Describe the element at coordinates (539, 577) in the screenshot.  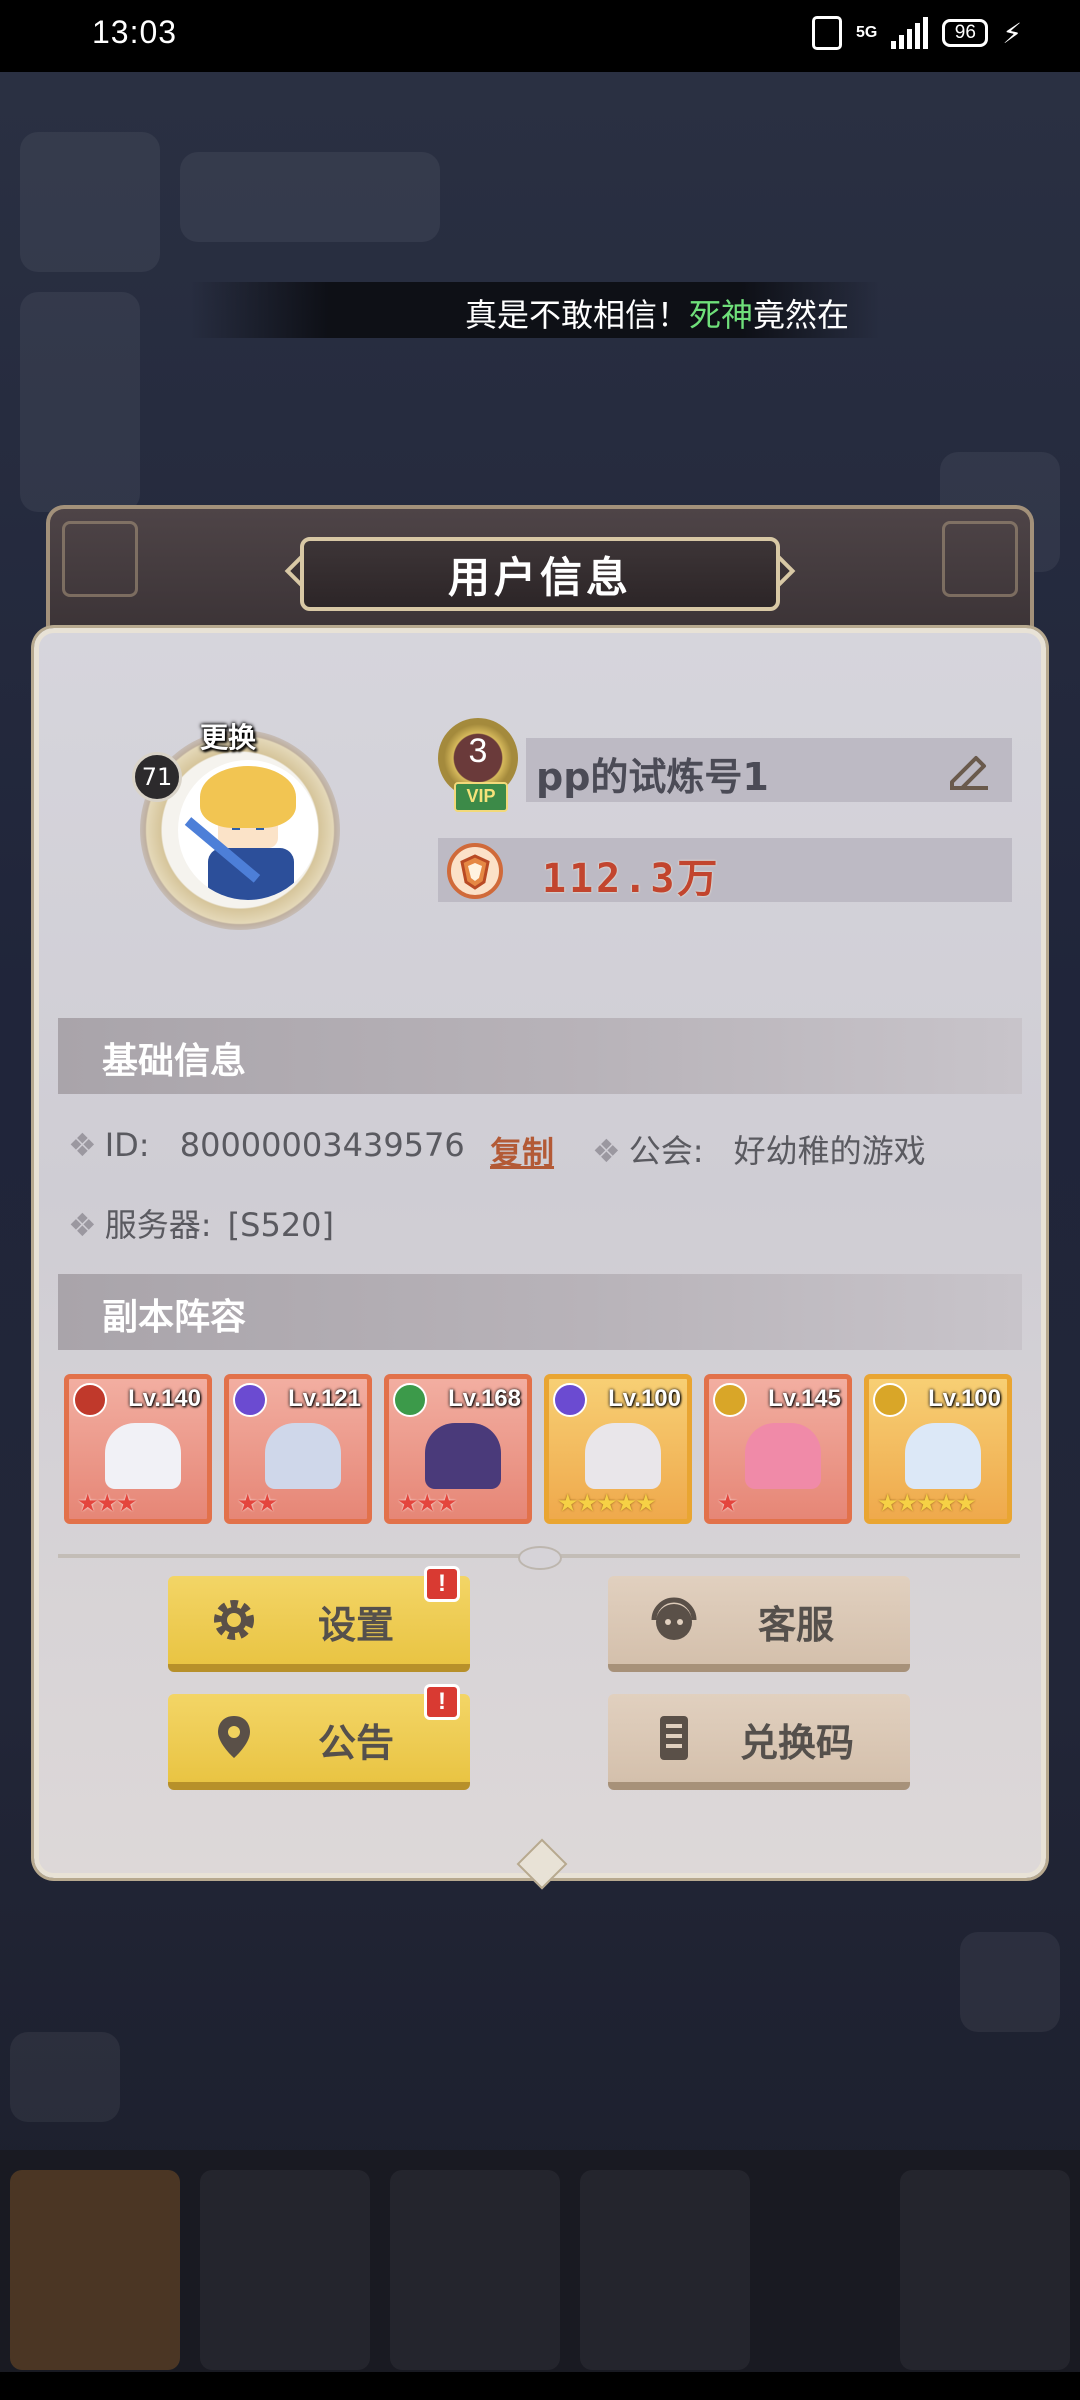
I see `dialog-title: 用户信息` at that location.